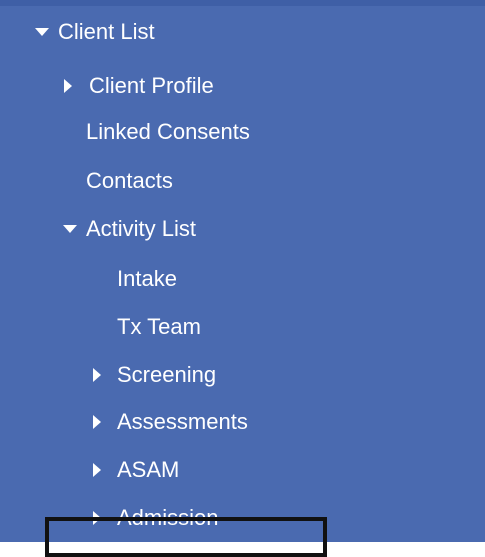 The width and height of the screenshot is (485, 557). Describe the element at coordinates (148, 469) in the screenshot. I see `tree-item-label: ASAM` at that location.